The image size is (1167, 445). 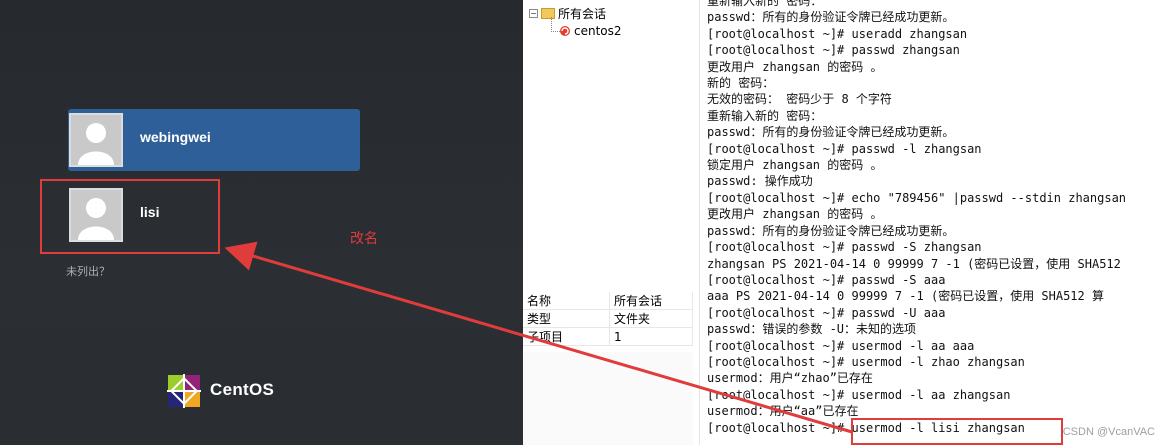 I want to click on rename-annotation: 改名, so click(x=364, y=239).